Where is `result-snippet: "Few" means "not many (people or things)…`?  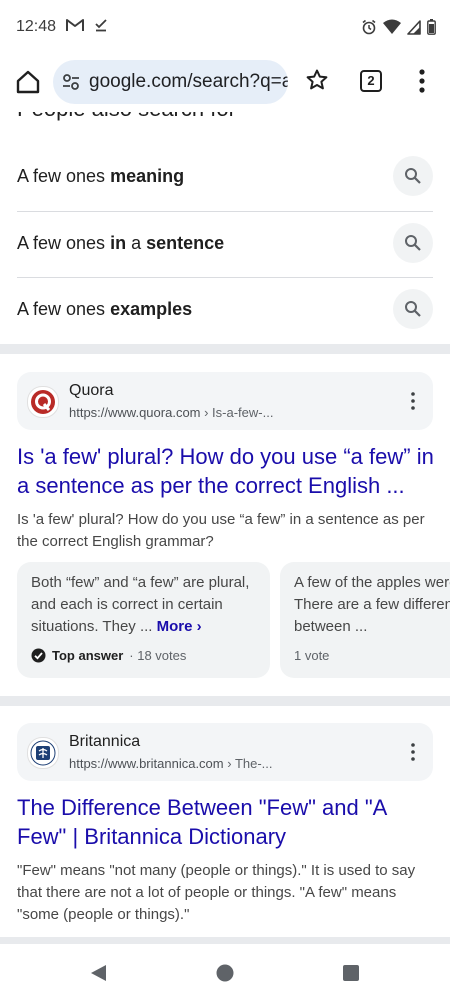 result-snippet: "Few" means "not many (people or things)… is located at coordinates (216, 892).